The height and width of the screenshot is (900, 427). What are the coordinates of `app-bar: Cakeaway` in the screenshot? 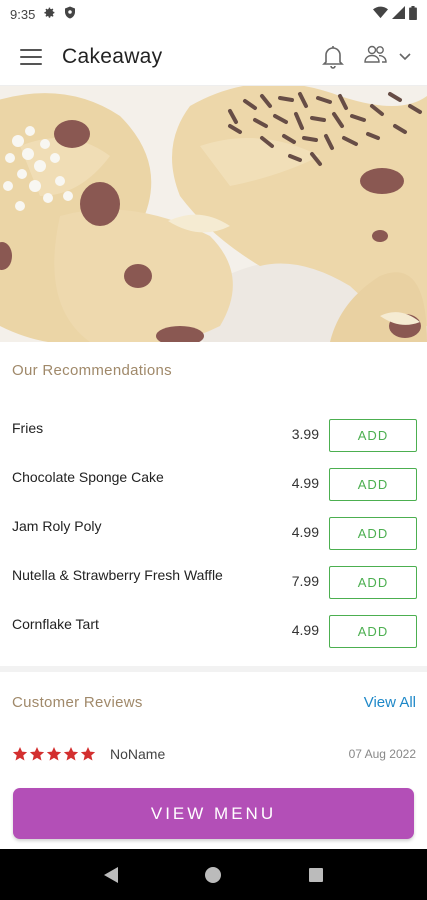 It's located at (213, 57).